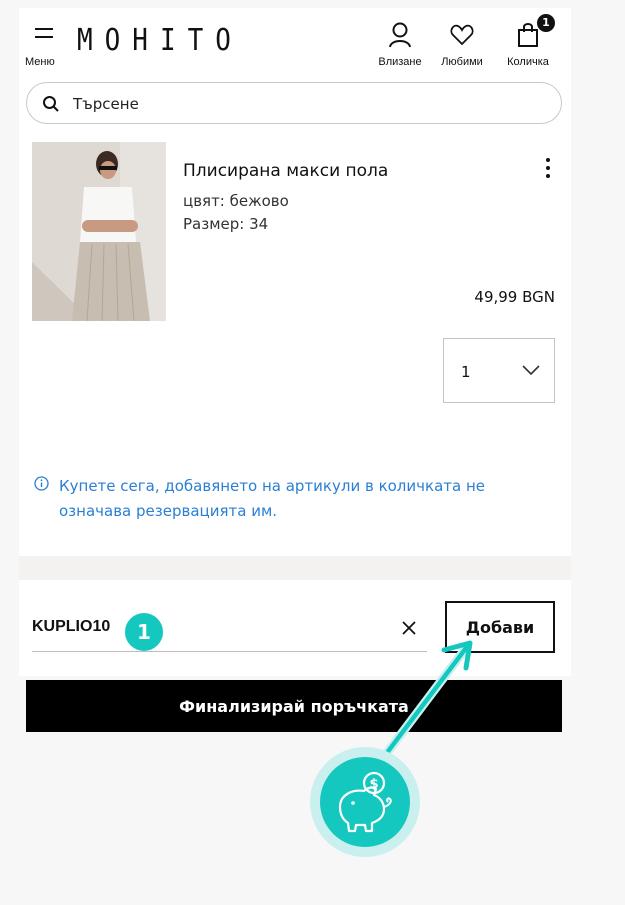 The width and height of the screenshot is (625, 905). I want to click on arrow-icon, so click(424, 703).